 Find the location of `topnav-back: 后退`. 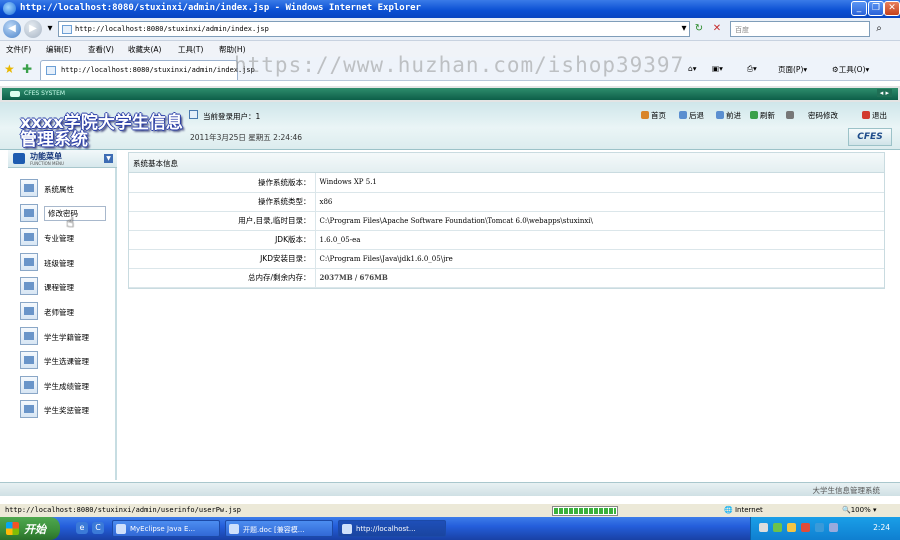

topnav-back: 后退 is located at coordinates (691, 115).